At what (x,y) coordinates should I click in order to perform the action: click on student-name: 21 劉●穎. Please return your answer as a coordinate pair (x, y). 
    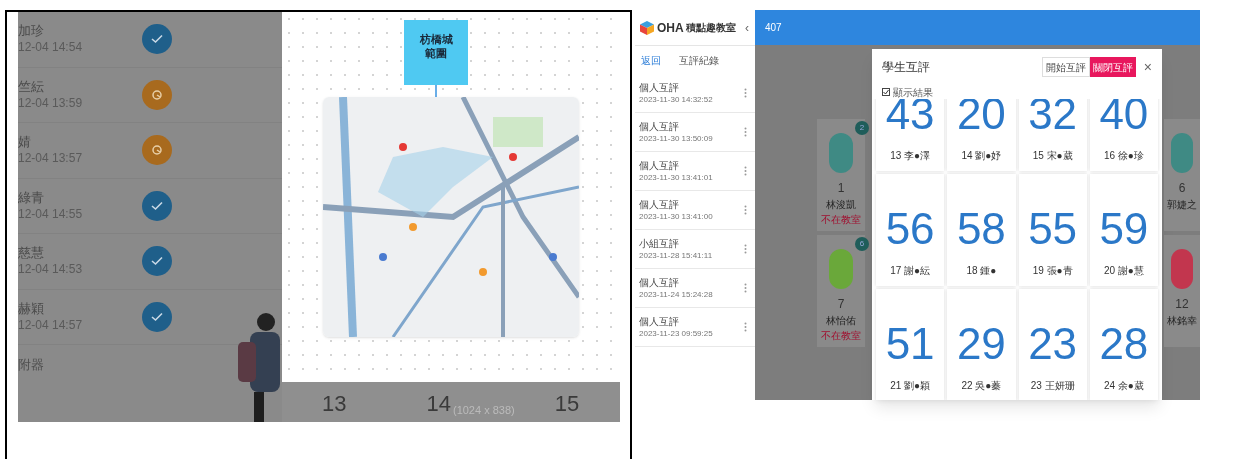
    Looking at the image, I should click on (910, 386).